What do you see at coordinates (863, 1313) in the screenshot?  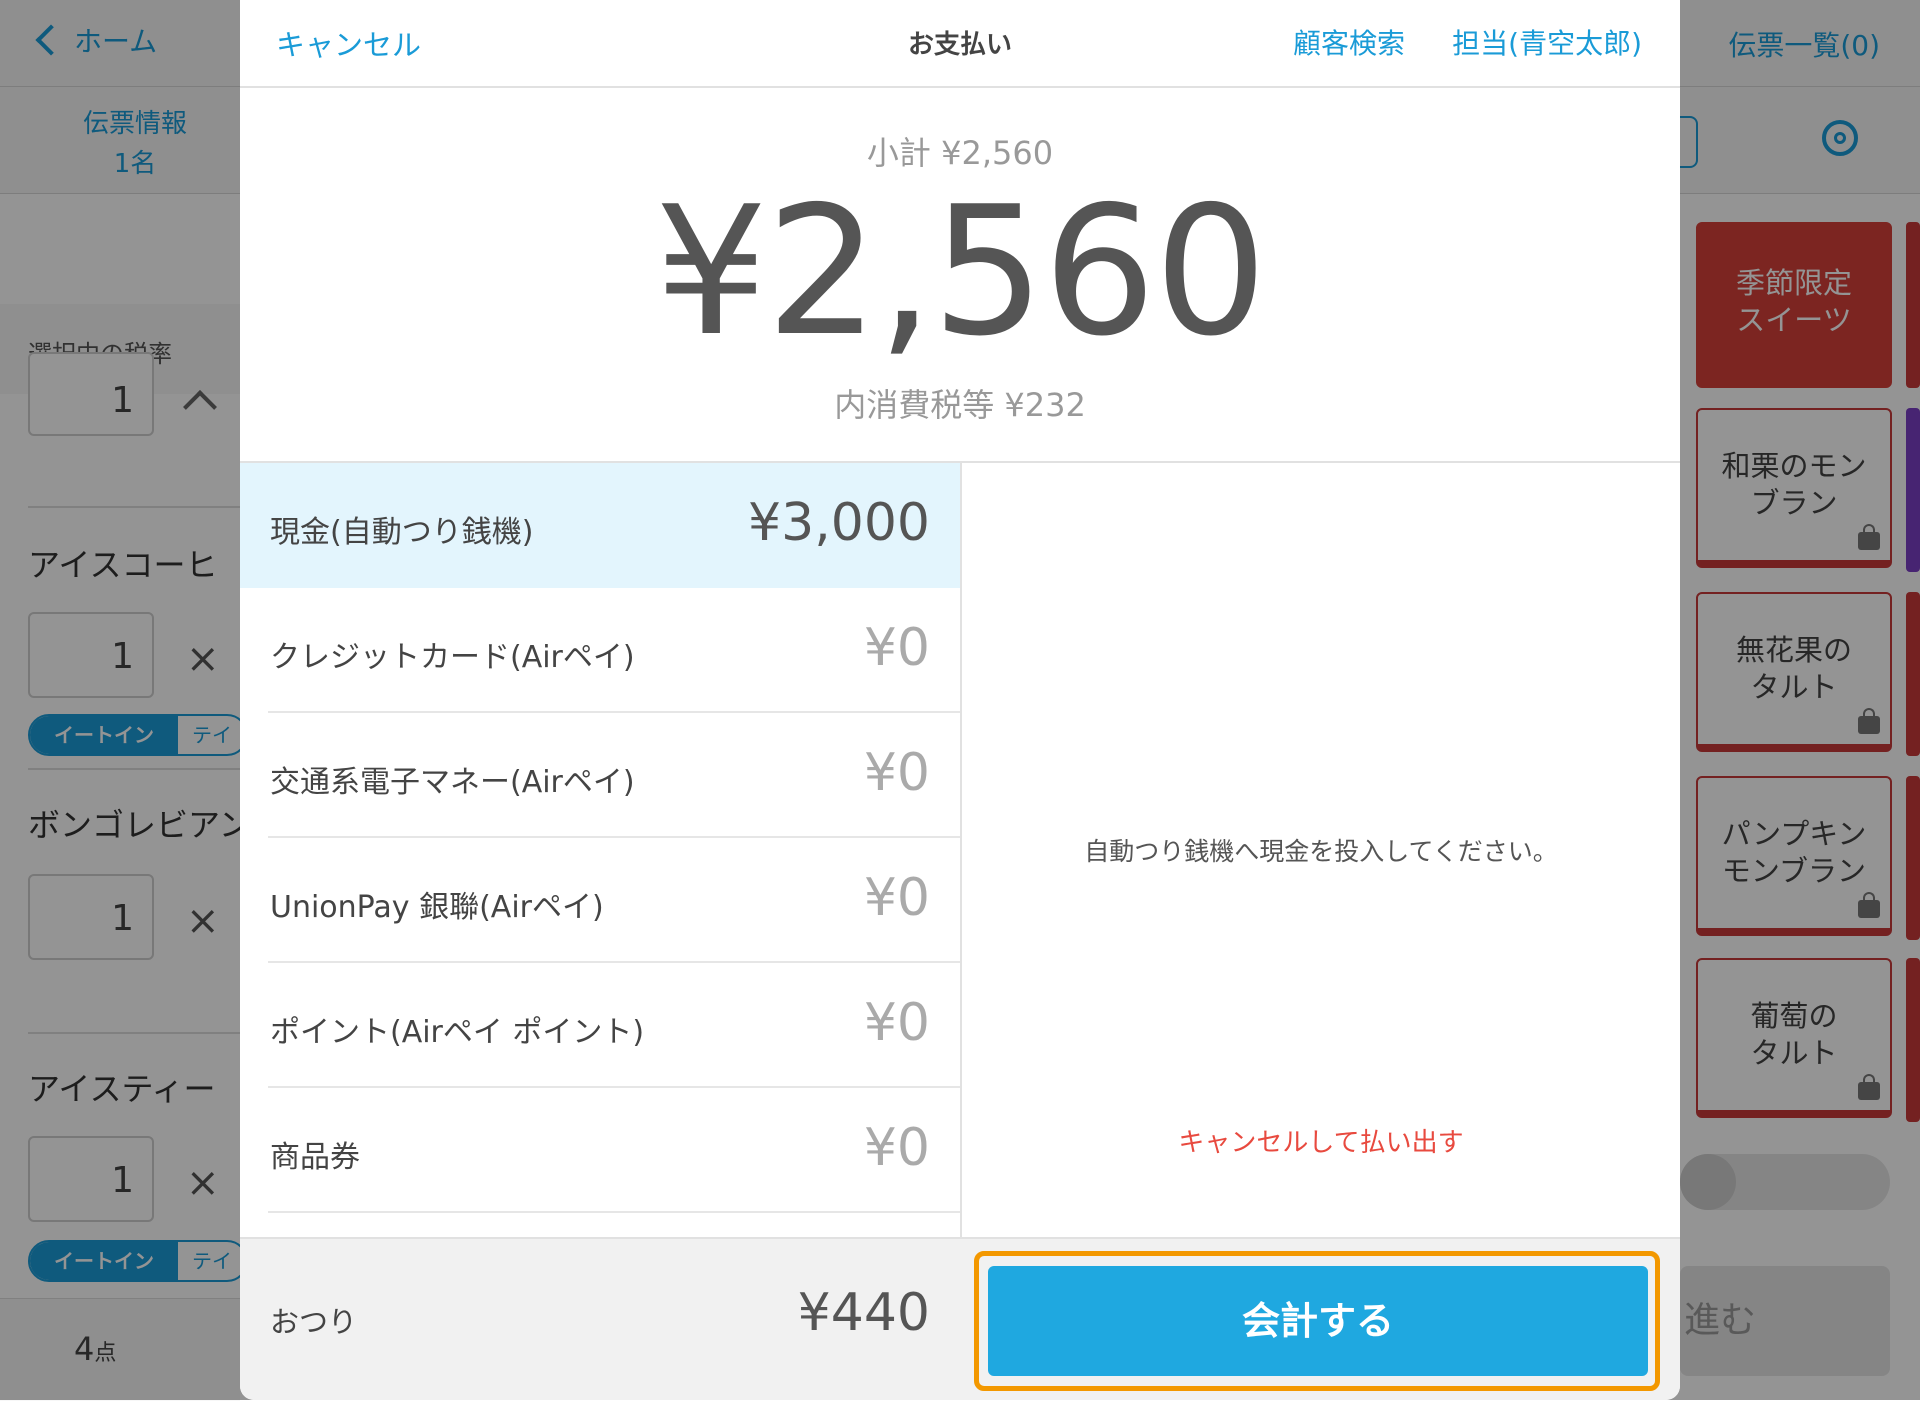 I see `change-amount: ¥440` at bounding box center [863, 1313].